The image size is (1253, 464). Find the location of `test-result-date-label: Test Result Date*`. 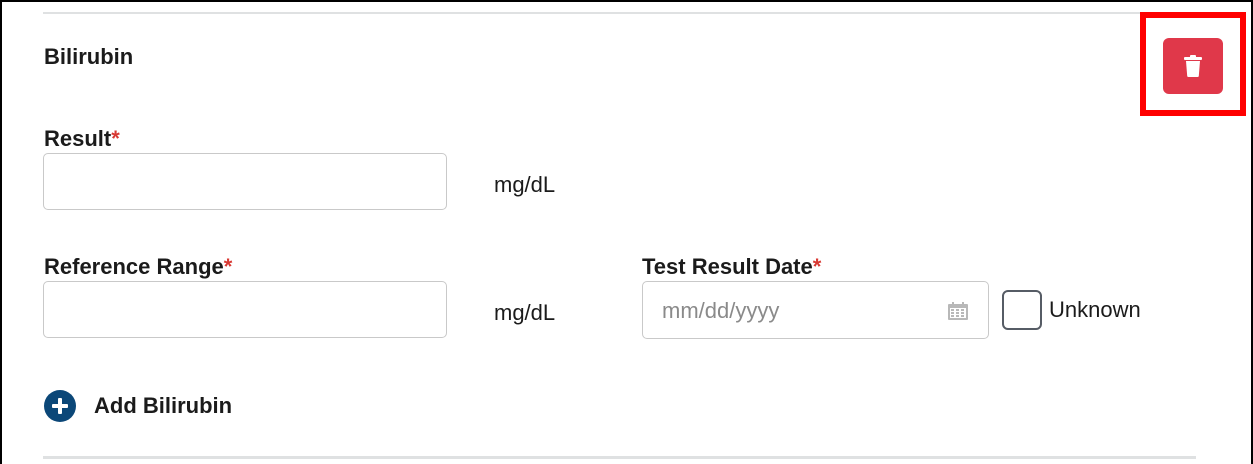

test-result-date-label: Test Result Date* is located at coordinates (731, 267).